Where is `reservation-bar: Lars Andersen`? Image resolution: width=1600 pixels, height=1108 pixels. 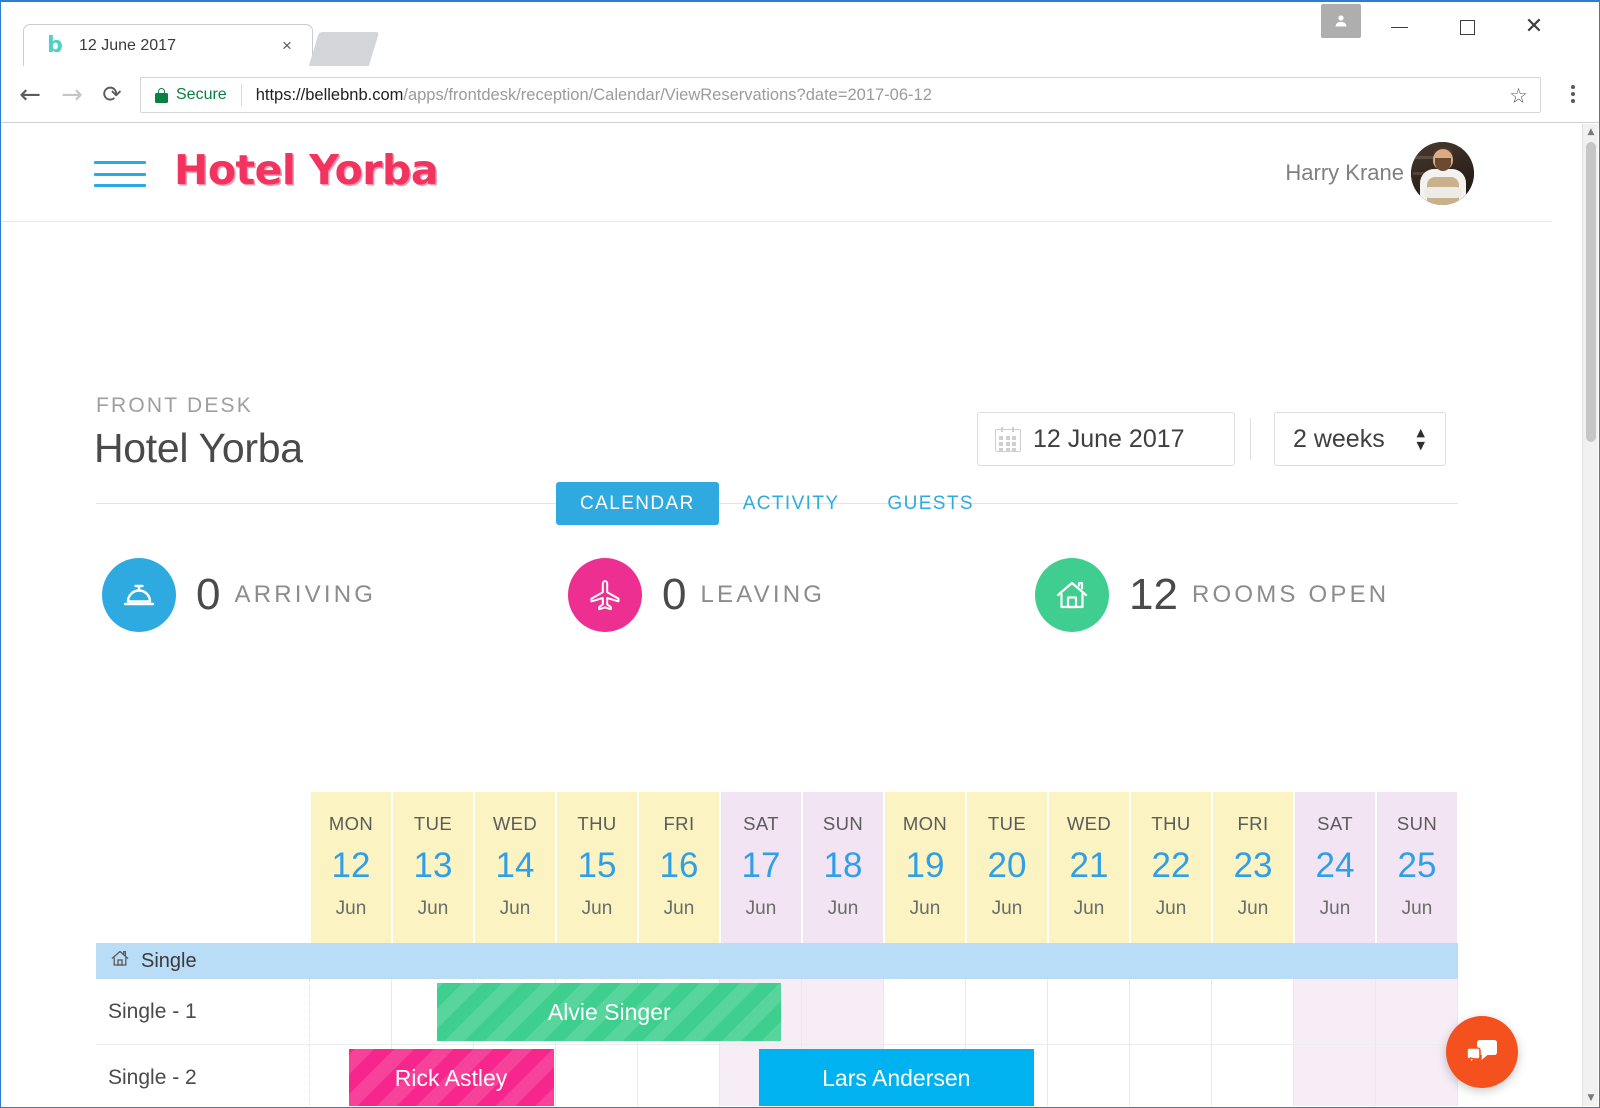 reservation-bar: Lars Andersen is located at coordinates (896, 1077).